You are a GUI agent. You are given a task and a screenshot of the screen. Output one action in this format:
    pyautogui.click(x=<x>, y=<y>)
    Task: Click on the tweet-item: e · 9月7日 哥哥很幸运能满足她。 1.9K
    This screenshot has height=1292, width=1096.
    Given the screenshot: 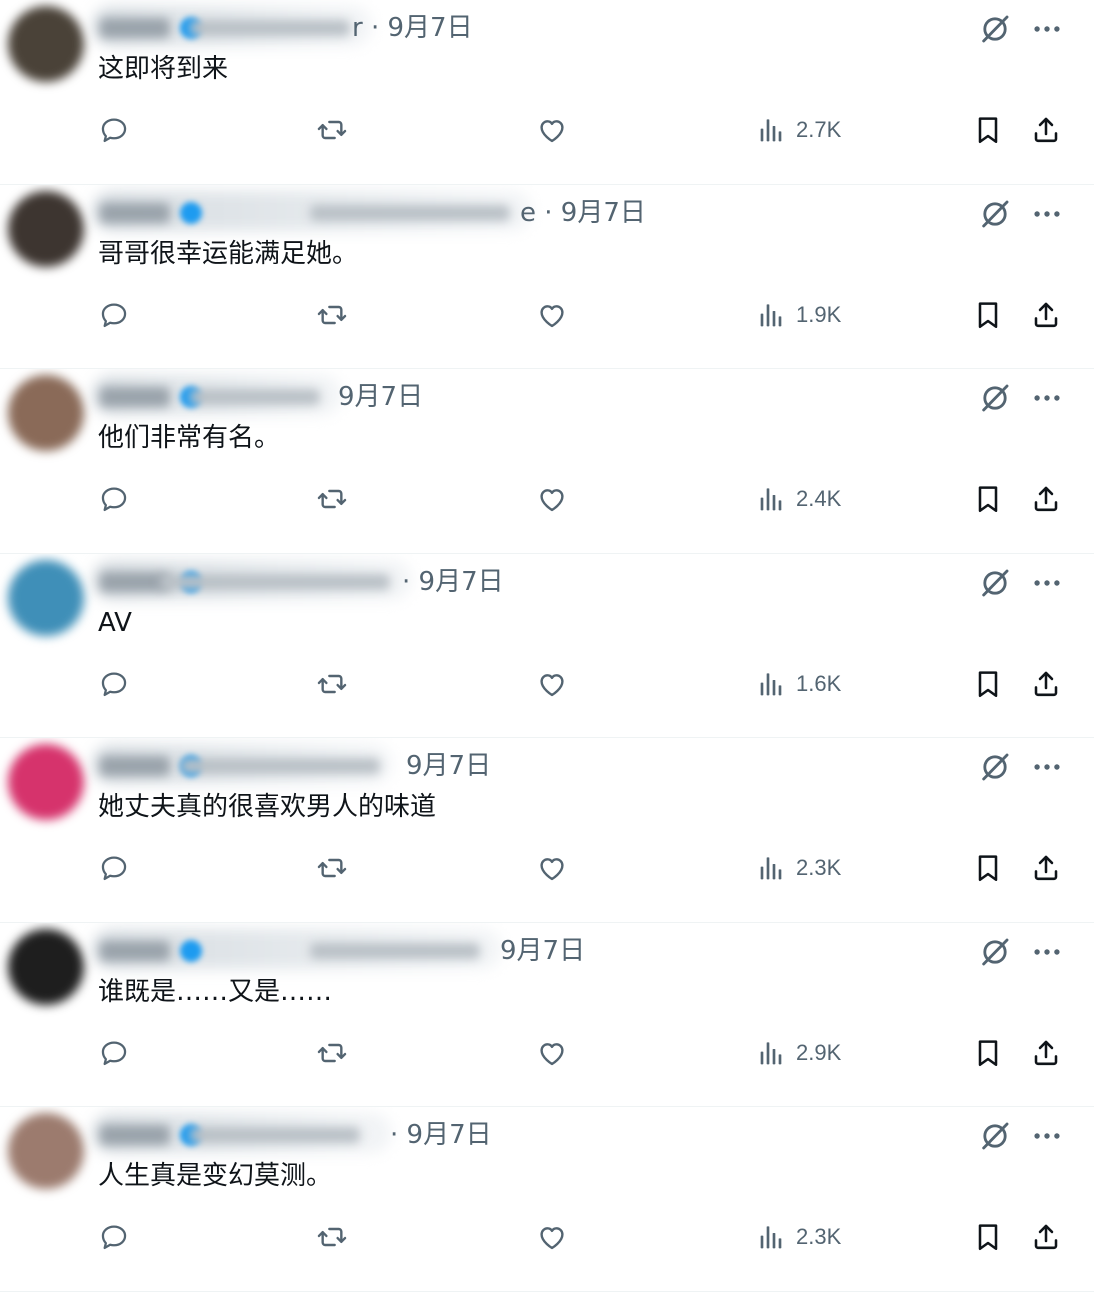 What is the action you would take?
    pyautogui.click(x=547, y=277)
    